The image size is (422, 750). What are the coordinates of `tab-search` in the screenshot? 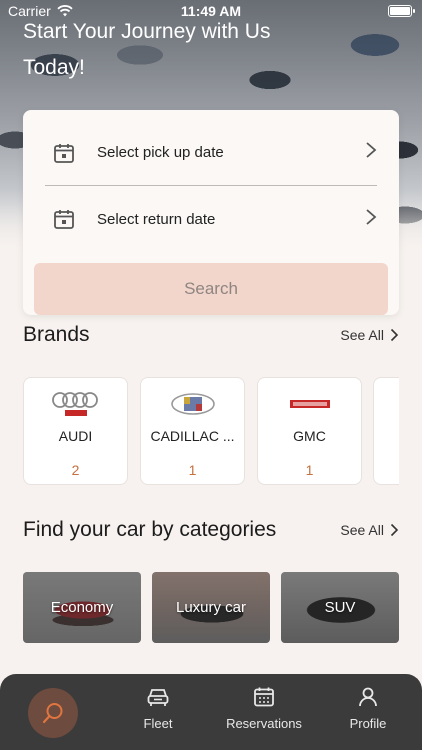 It's located at (53, 713).